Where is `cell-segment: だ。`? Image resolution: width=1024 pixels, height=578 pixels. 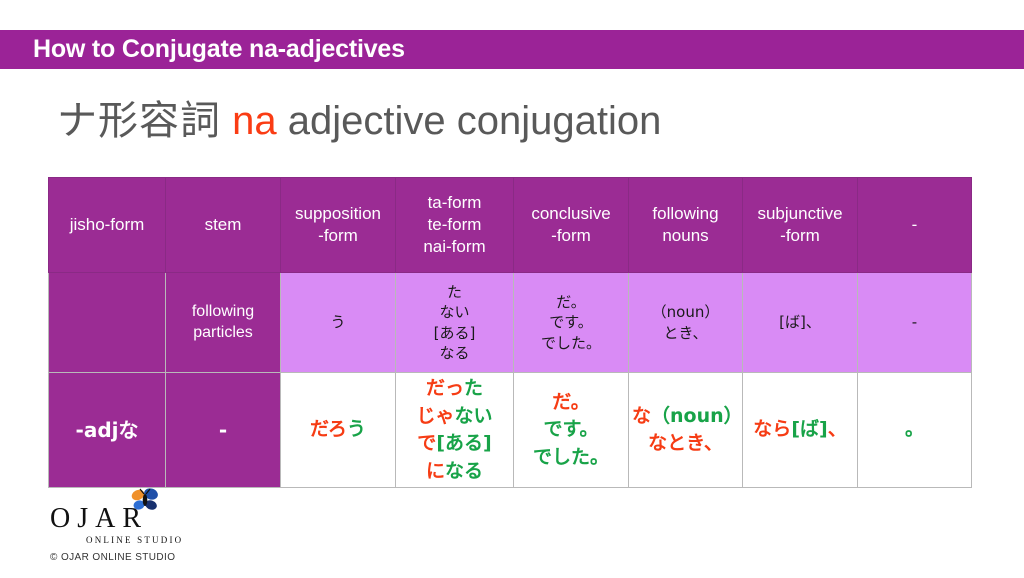
cell-segment: だ。 is located at coordinates (571, 401).